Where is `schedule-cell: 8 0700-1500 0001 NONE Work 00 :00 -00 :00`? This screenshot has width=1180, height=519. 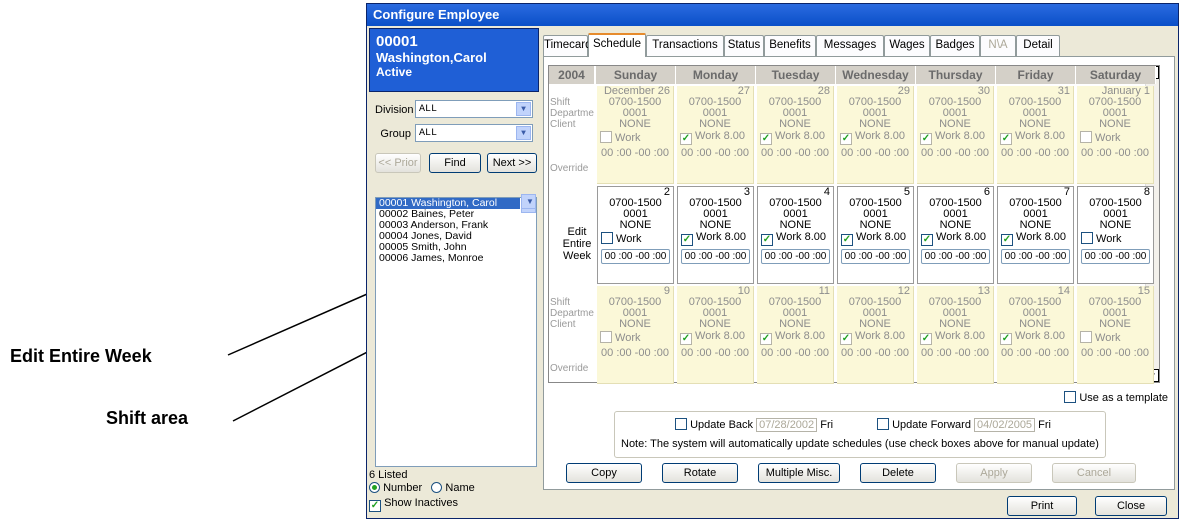
schedule-cell: 8 0700-1500 0001 NONE Work 00 :00 -00 :00 is located at coordinates (1115, 235).